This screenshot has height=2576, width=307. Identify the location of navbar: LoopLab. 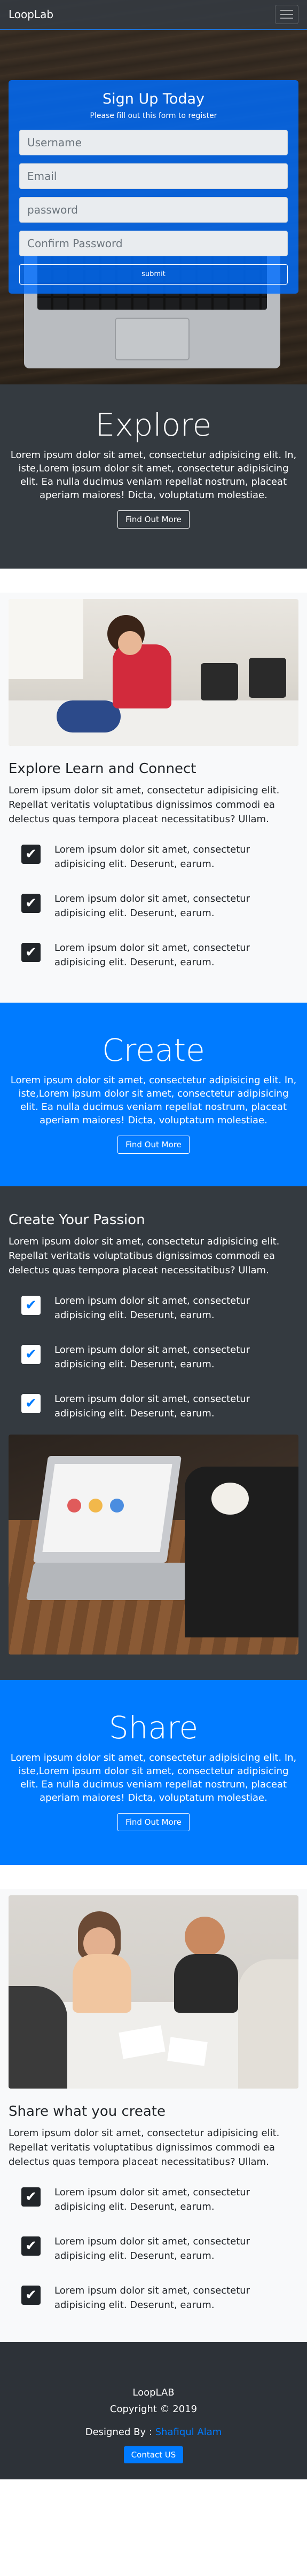
(153, 15).